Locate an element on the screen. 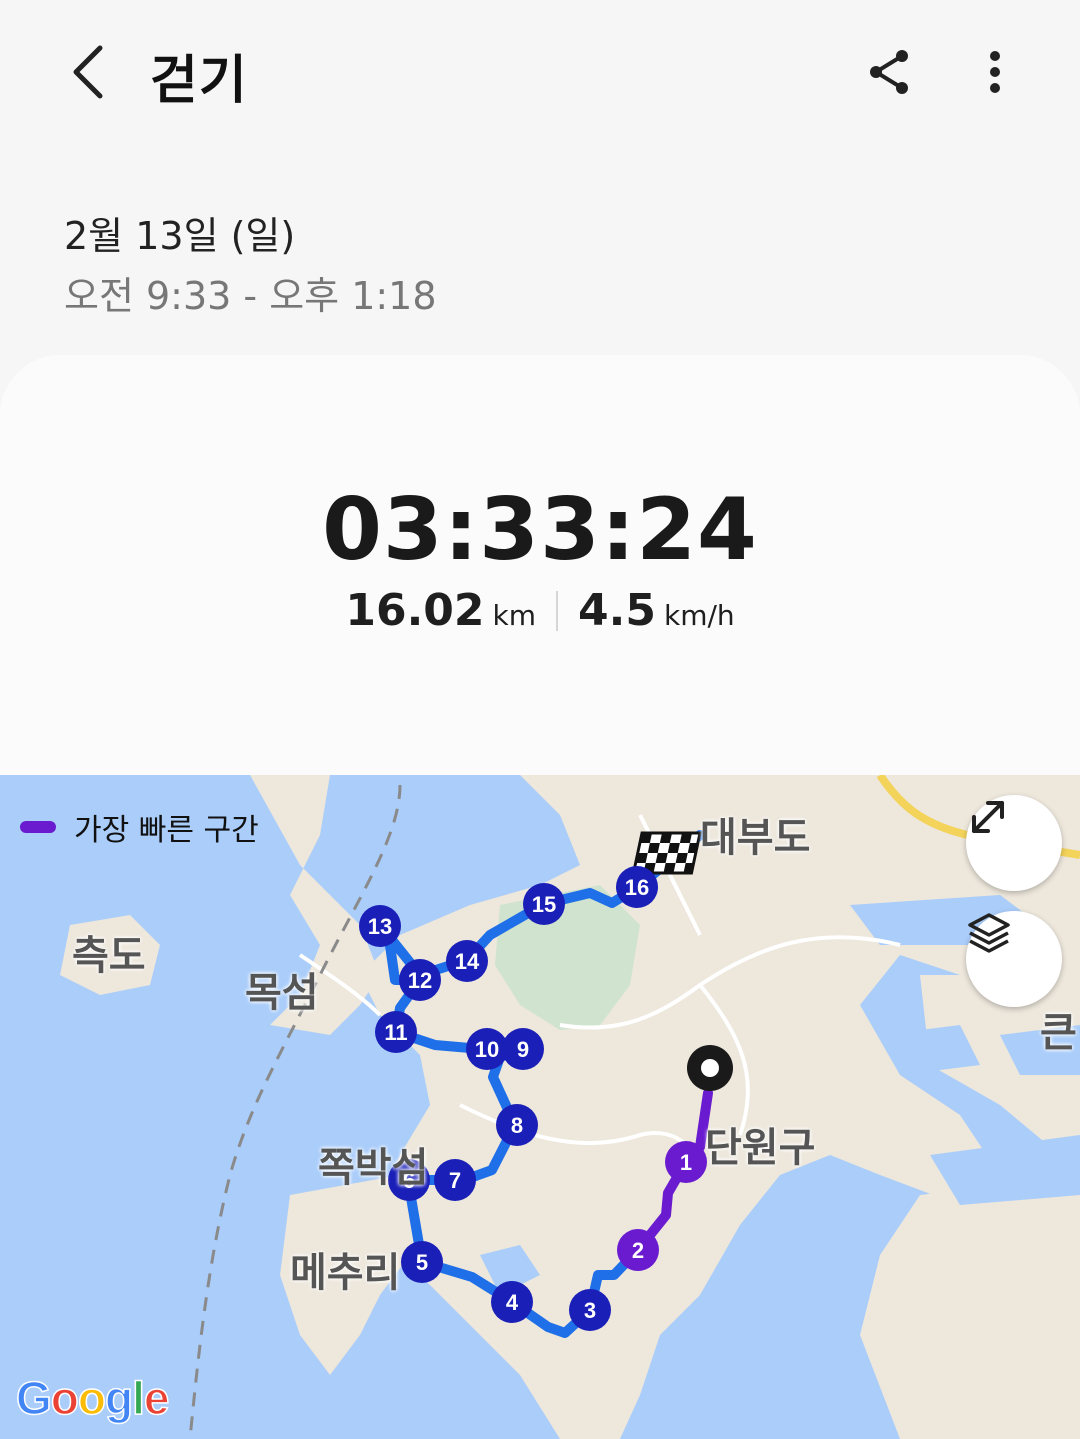  svg-text: 16 is located at coordinates (637, 887).